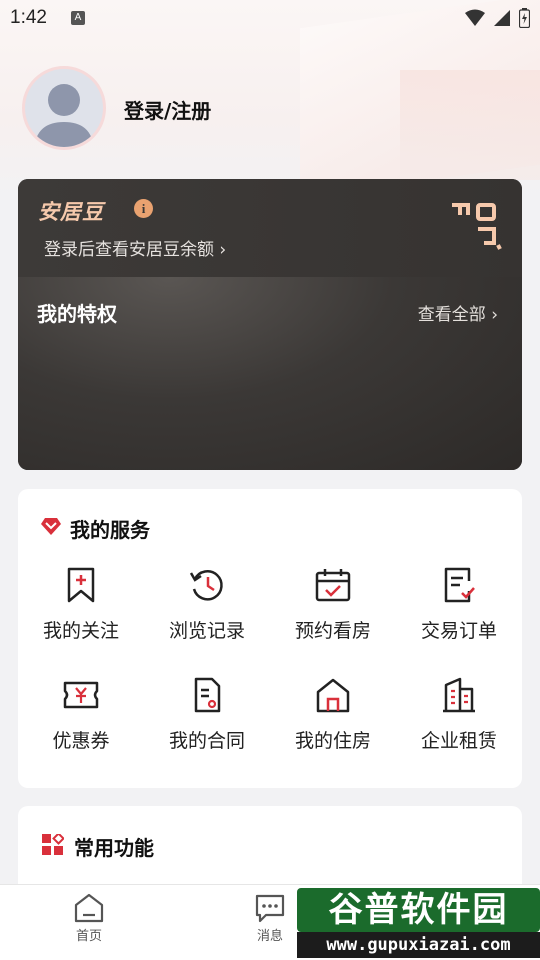  What do you see at coordinates (270, 908) in the screenshot?
I see `message-icon` at bounding box center [270, 908].